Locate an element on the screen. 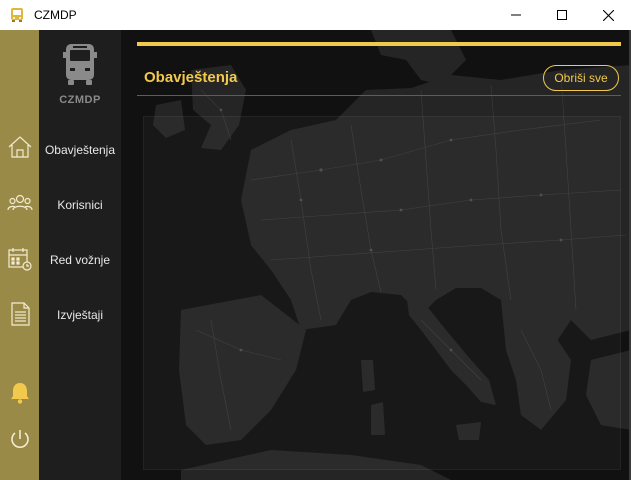 The height and width of the screenshot is (480, 631). close-button is located at coordinates (608, 15).